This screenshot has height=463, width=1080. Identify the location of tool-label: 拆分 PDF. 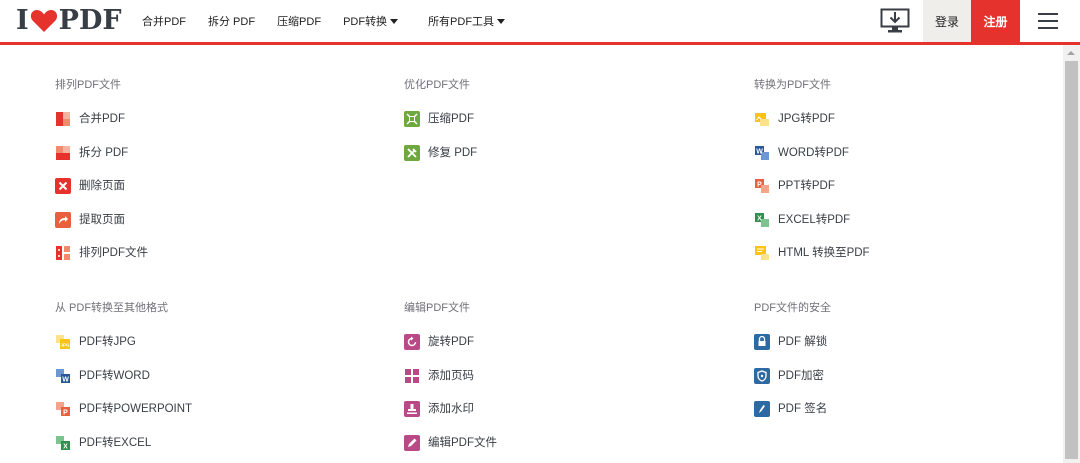
(104, 152).